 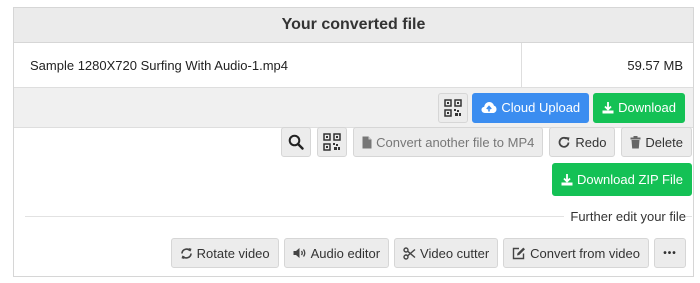 What do you see at coordinates (345, 253) in the screenshot?
I see `audio-editor-label: Audio editor` at bounding box center [345, 253].